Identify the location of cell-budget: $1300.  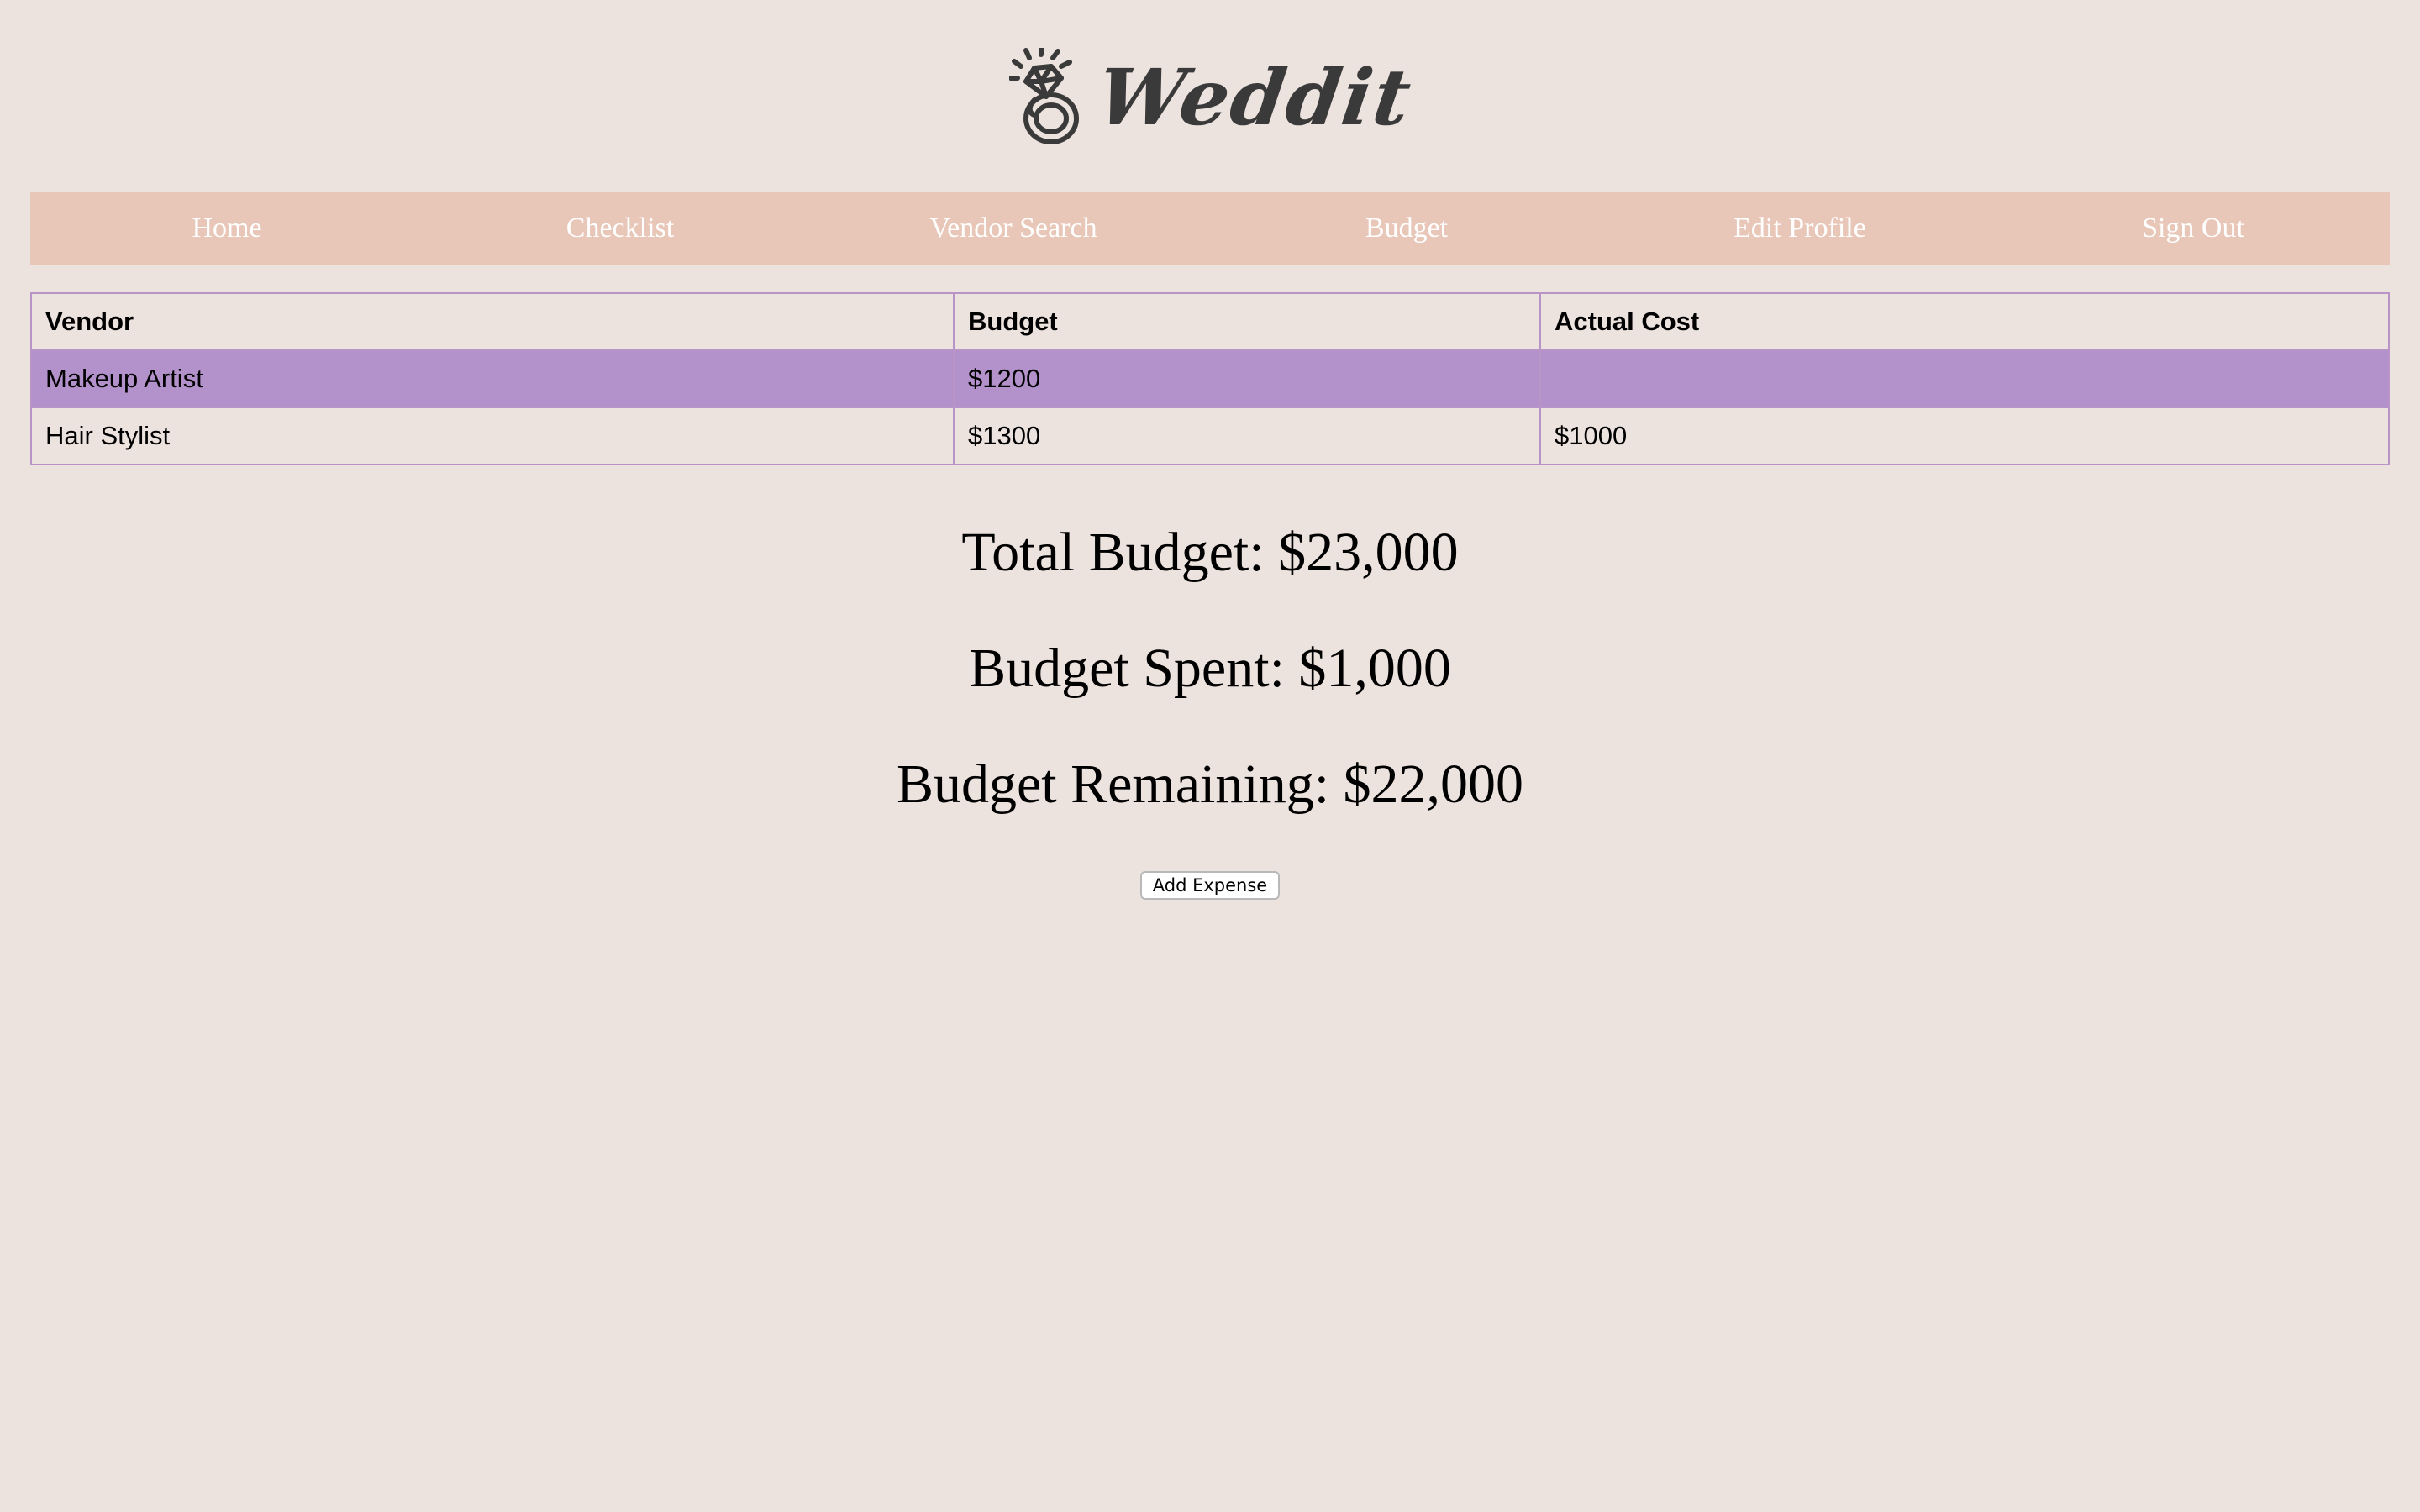
(1247, 436).